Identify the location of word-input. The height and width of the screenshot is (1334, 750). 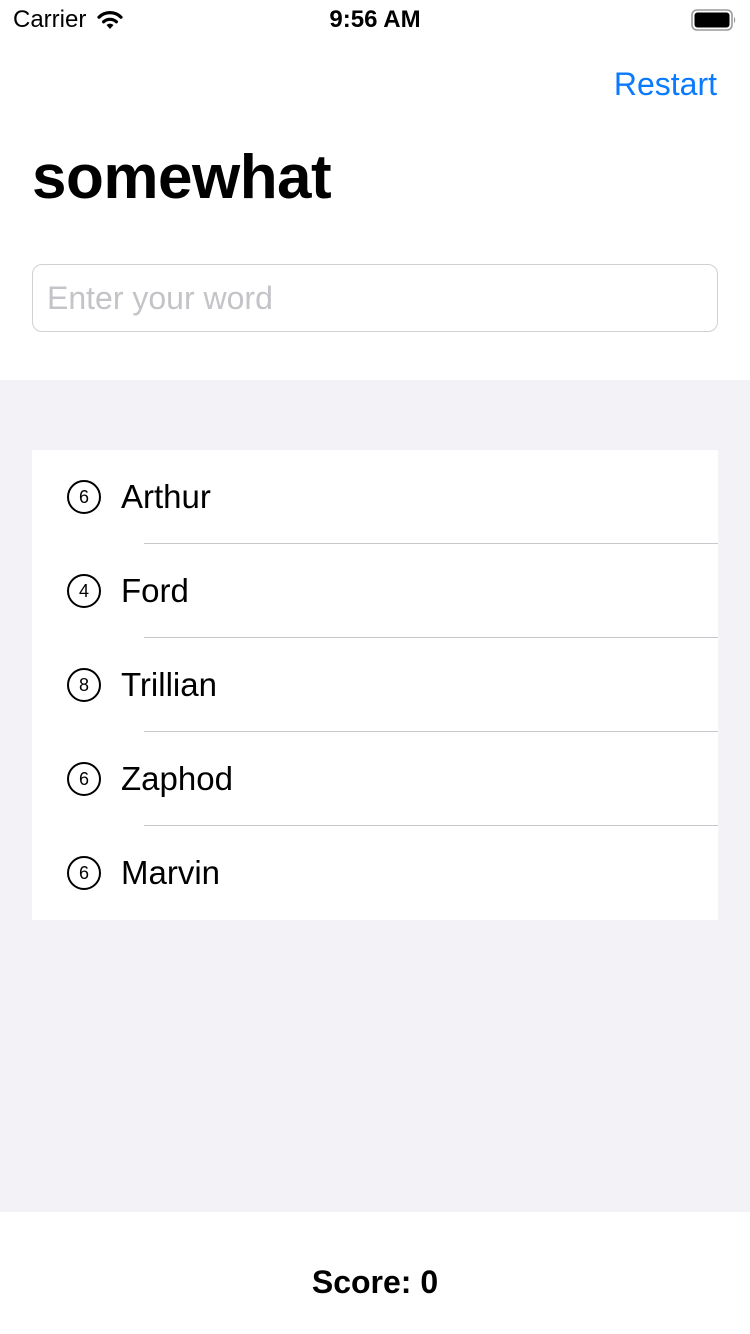
(375, 298).